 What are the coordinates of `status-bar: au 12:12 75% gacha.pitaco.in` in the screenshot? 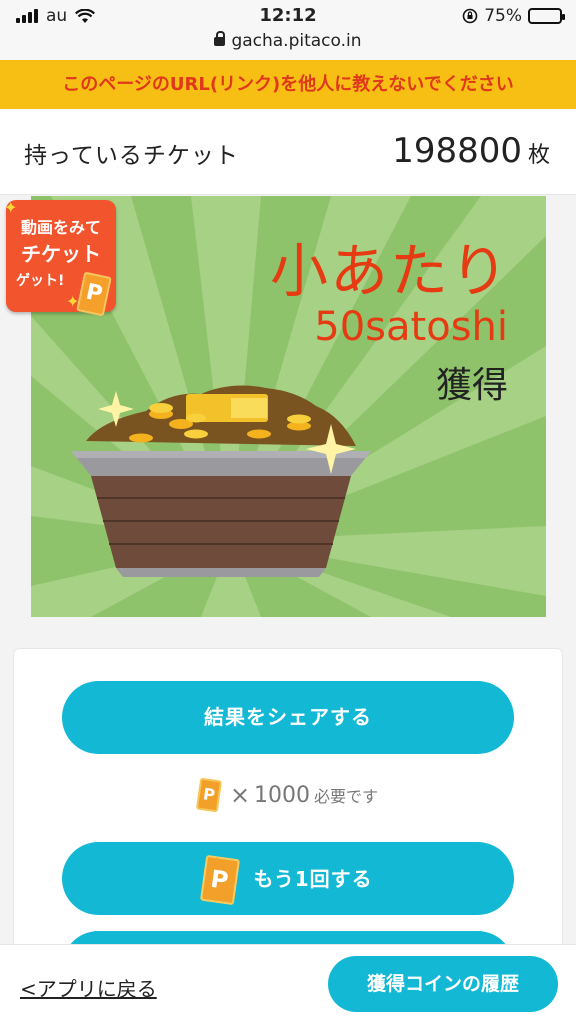 It's located at (288, 30).